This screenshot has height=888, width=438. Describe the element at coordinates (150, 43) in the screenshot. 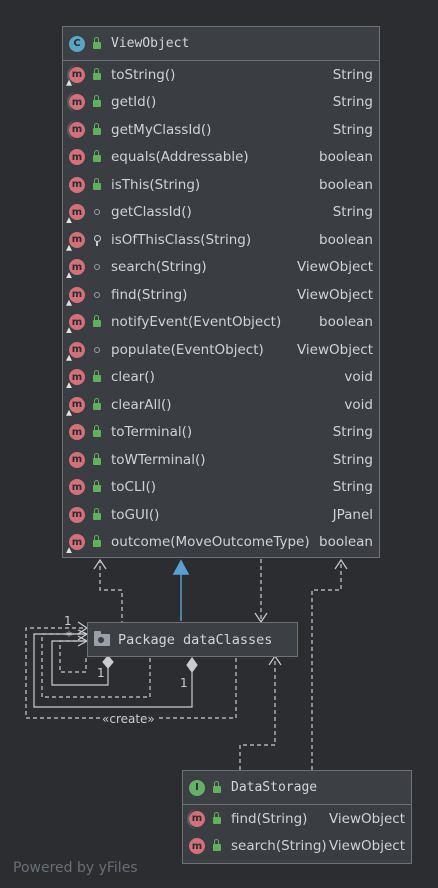

I see `class-title: ViewObject` at that location.